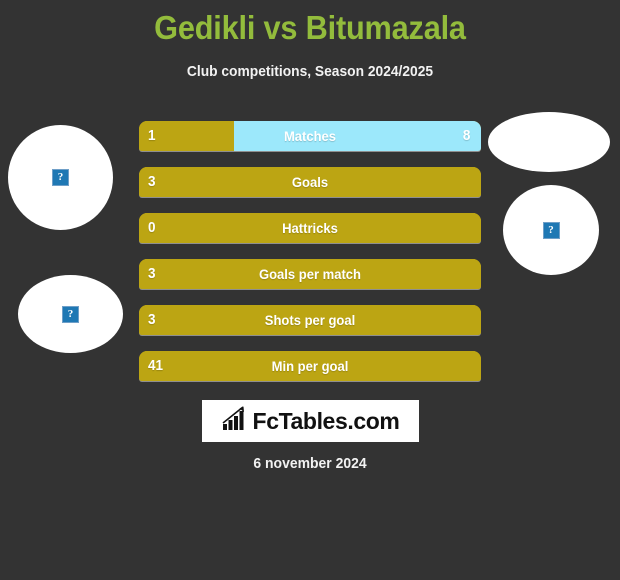 This screenshot has height=580, width=620. What do you see at coordinates (235, 421) in the screenshot?
I see `bar-chart-growth-icon` at bounding box center [235, 421].